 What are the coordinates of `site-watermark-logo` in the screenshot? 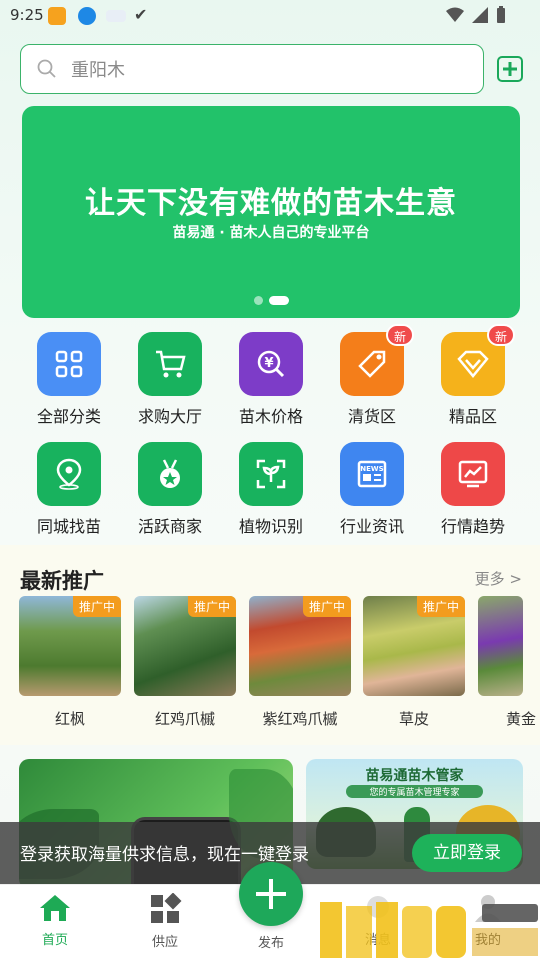 It's located at (429, 930).